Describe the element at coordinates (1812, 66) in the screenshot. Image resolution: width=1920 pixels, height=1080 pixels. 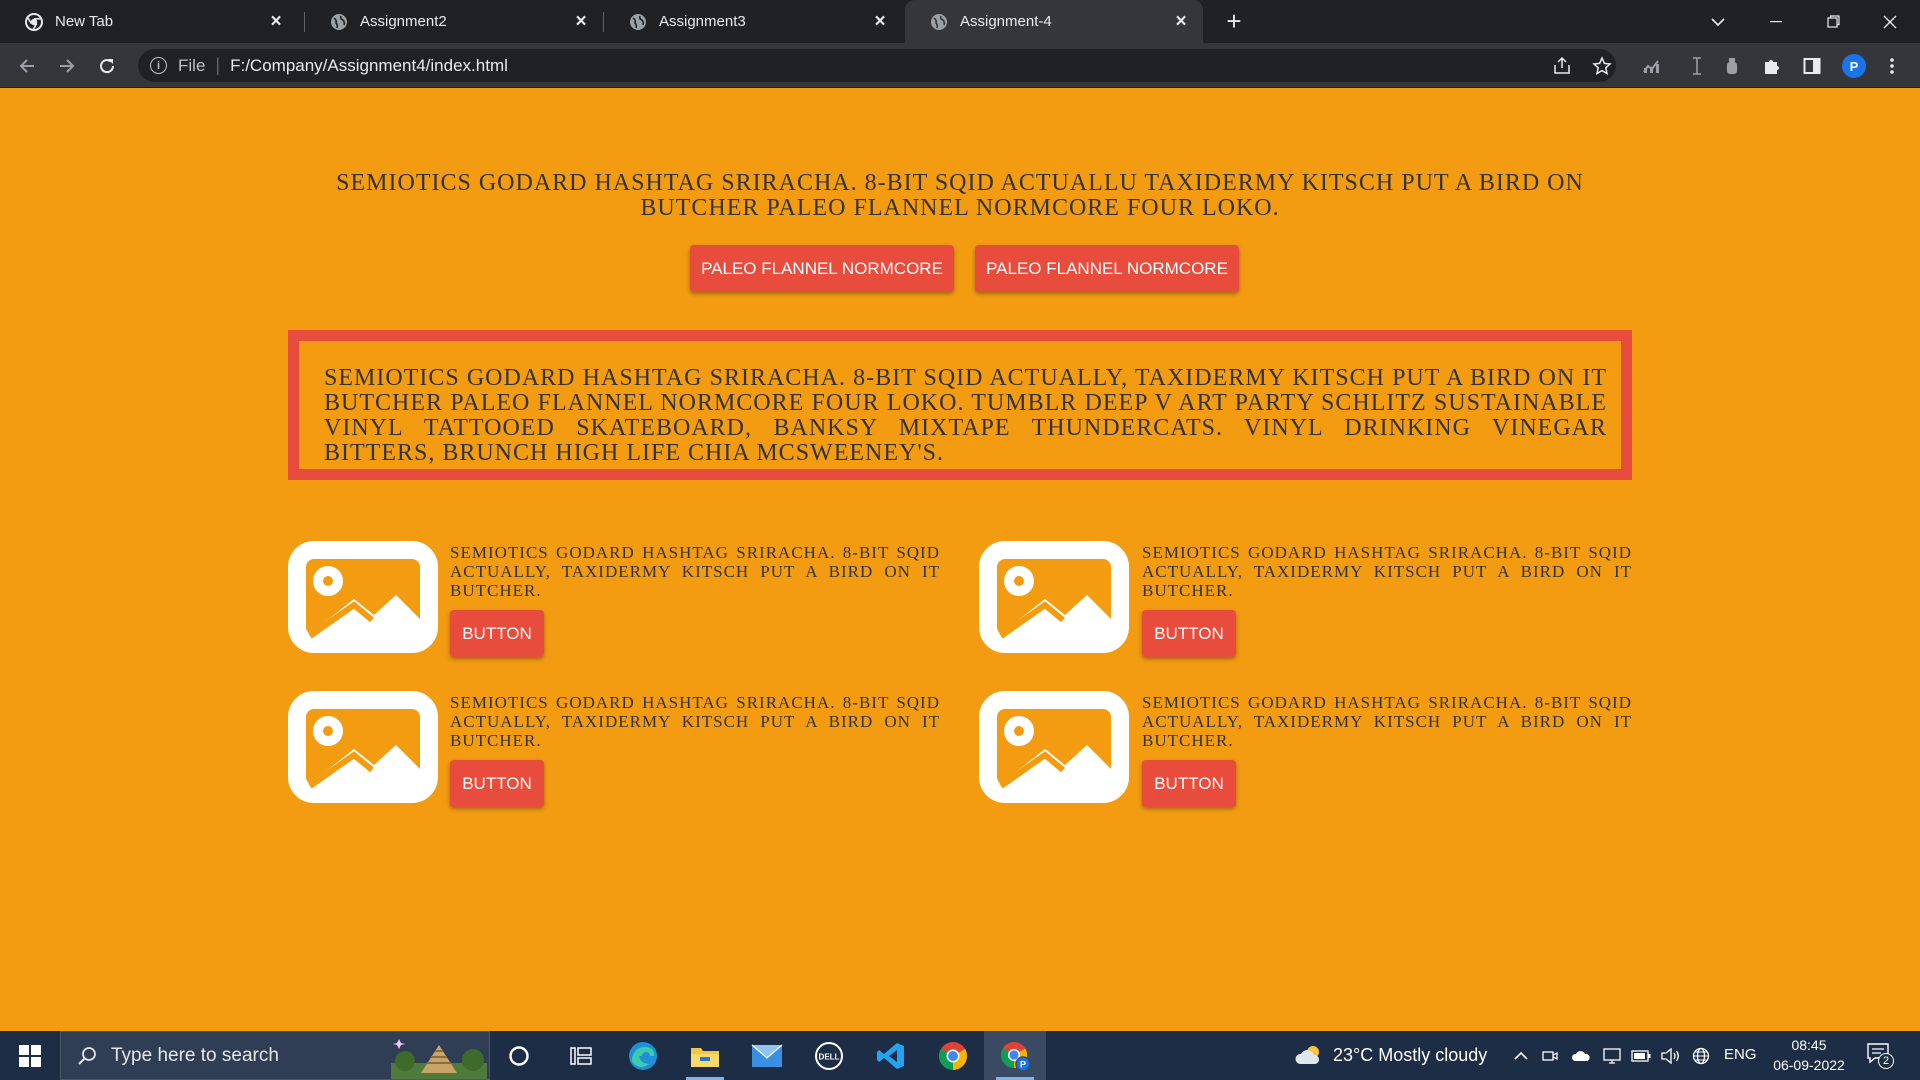
I see `side-panel-icon` at that location.